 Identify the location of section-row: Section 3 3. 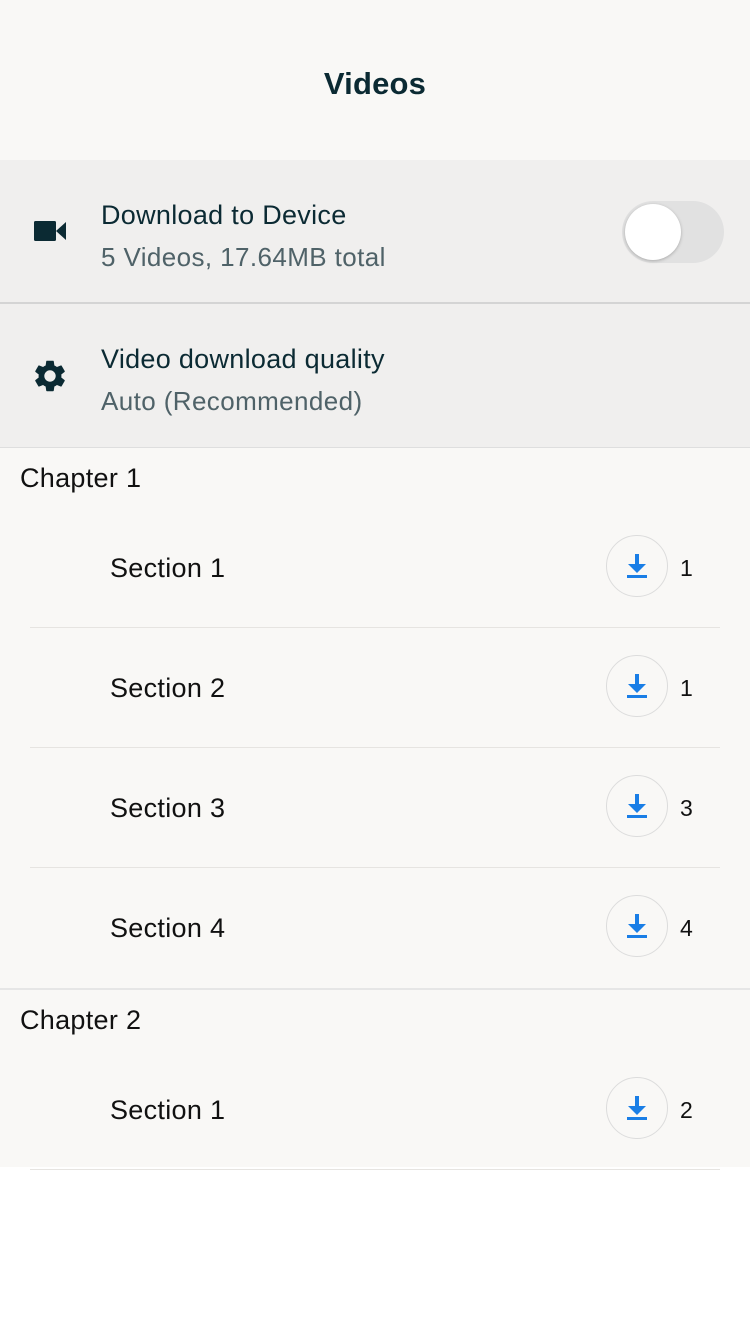
(375, 808).